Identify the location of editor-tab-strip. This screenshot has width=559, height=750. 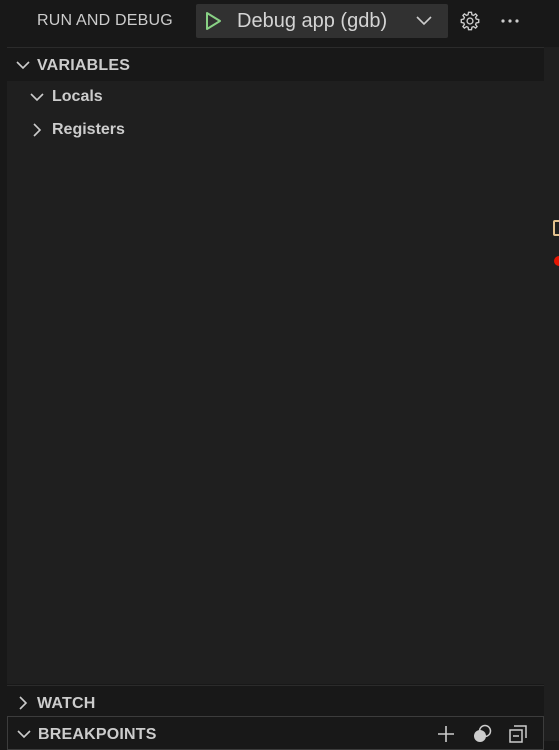
(551, 23).